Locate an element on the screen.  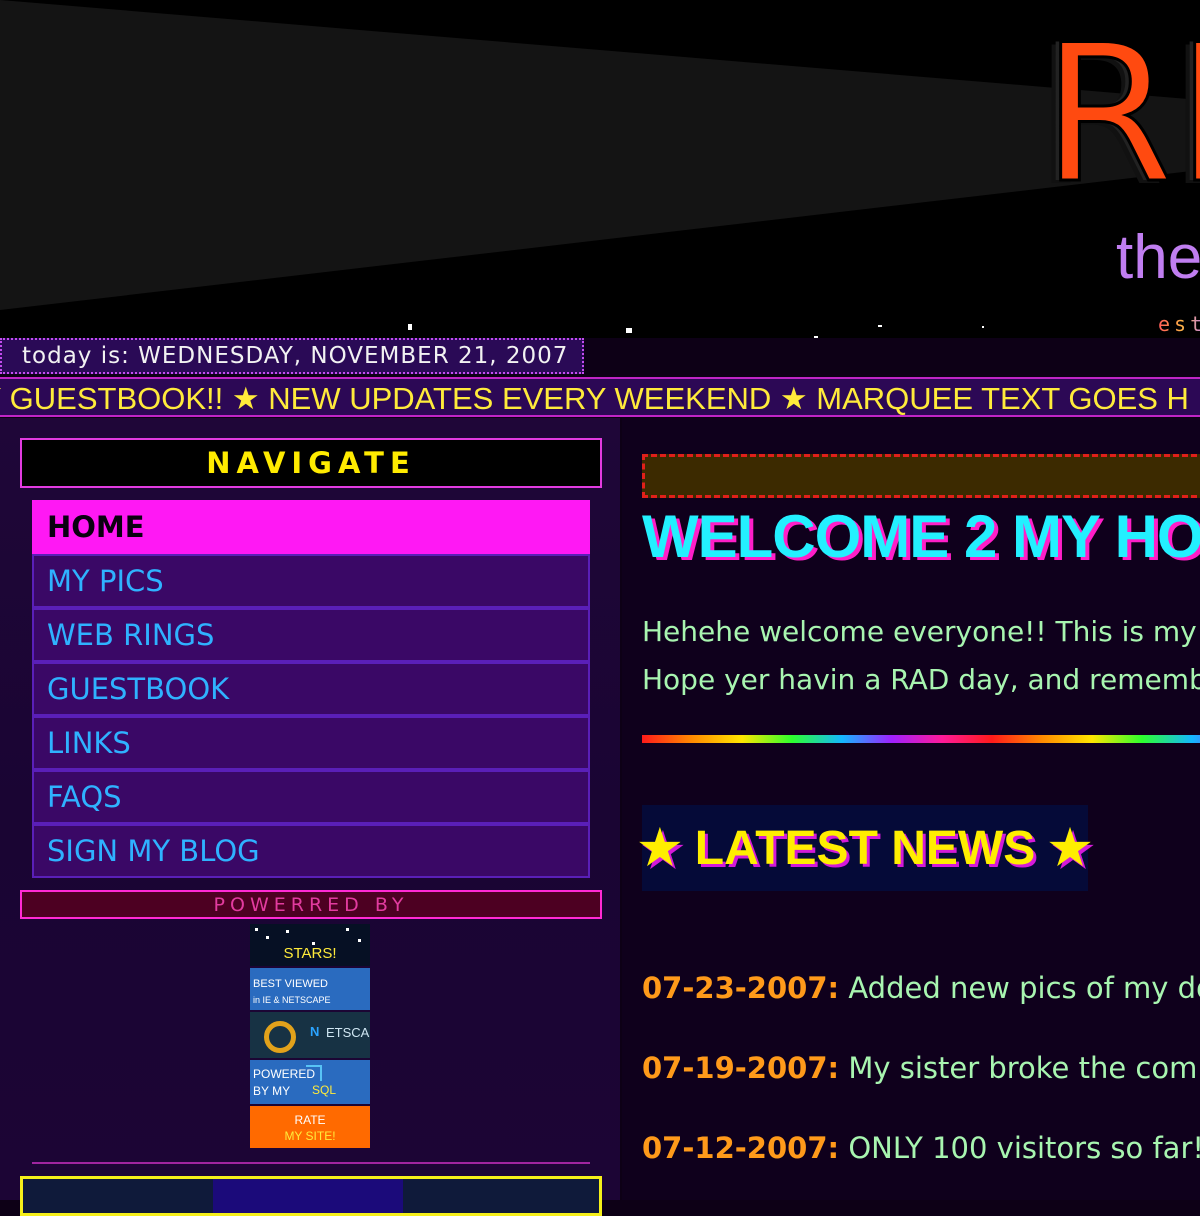
latest-news-heading: ★ LATEST NEWS ★ is located at coordinates (865, 848).